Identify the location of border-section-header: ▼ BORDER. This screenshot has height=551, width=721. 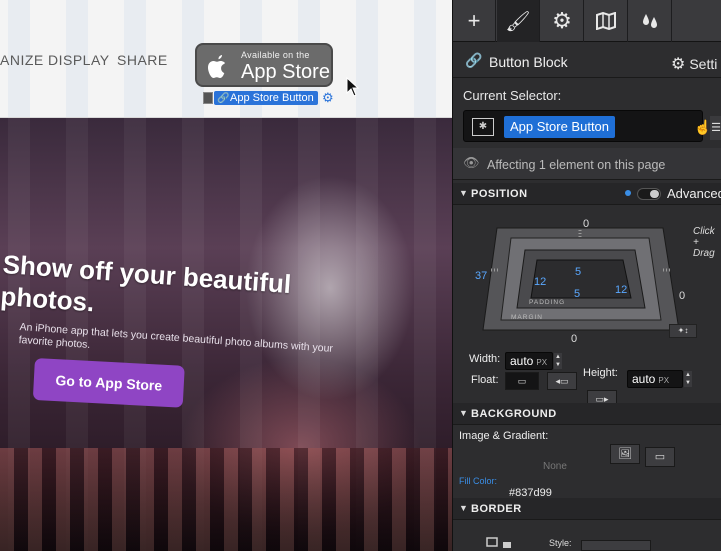
(587, 509).